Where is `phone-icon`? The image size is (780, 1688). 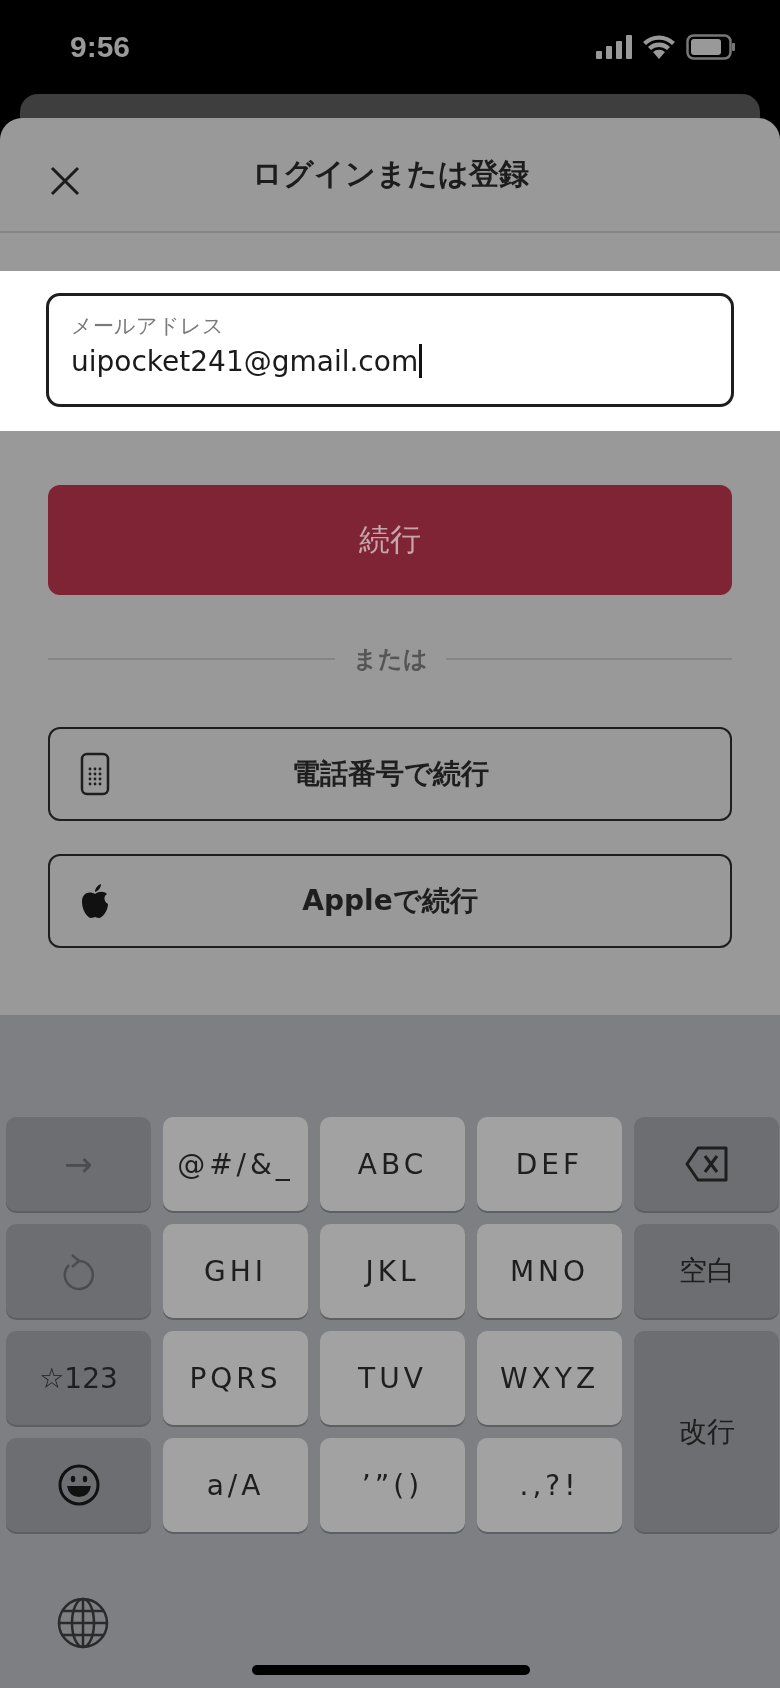 phone-icon is located at coordinates (95, 774).